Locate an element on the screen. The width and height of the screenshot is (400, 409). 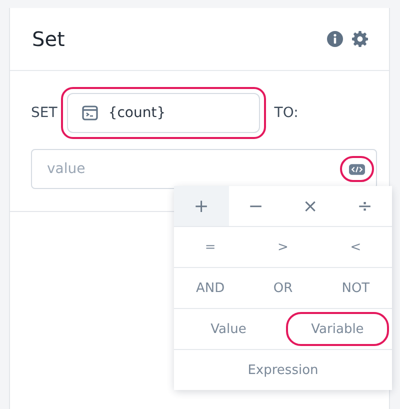
operator-option: ÷ is located at coordinates (365, 206).